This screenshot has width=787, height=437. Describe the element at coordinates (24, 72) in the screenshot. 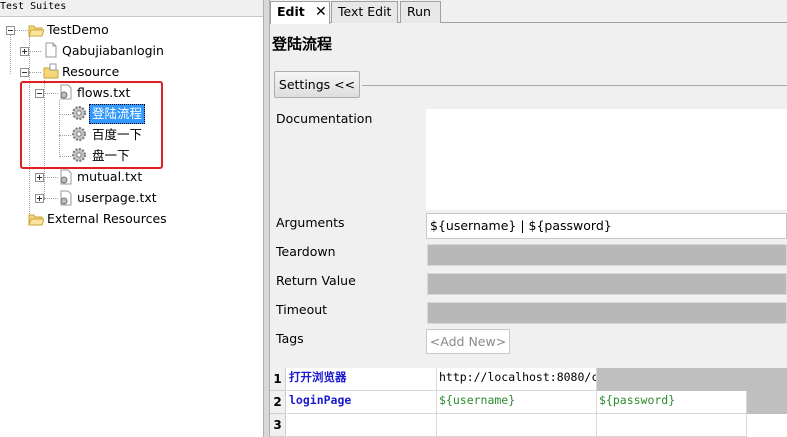

I see `collapse-resource-icon` at that location.